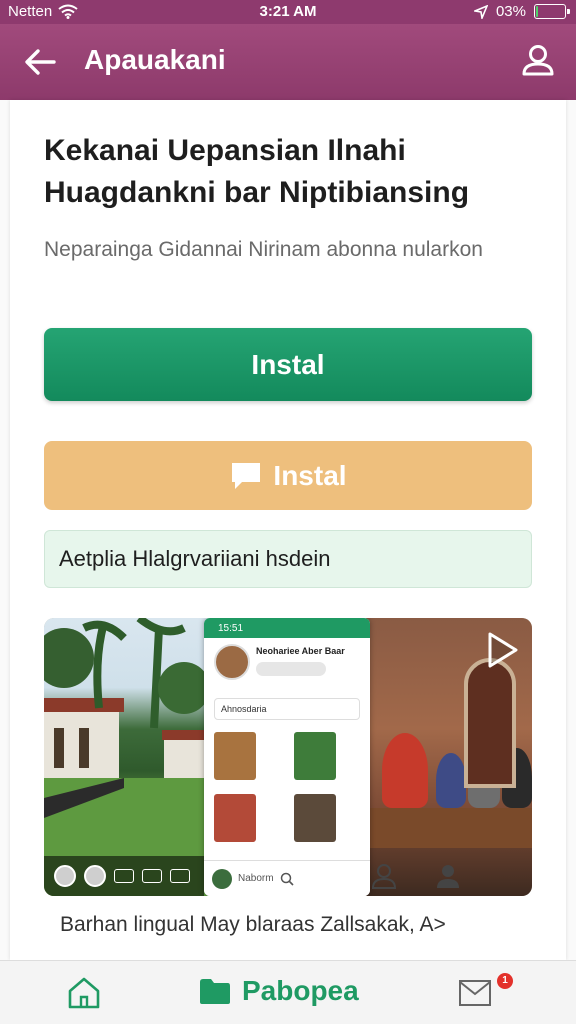  What do you see at coordinates (246, 475) in the screenshot?
I see `chat-icon` at bounding box center [246, 475].